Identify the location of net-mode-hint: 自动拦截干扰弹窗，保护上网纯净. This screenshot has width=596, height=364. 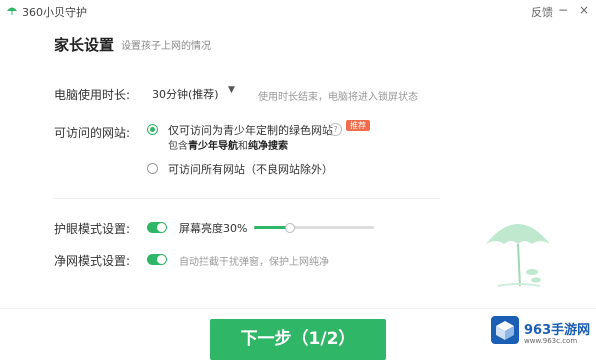
(254, 262).